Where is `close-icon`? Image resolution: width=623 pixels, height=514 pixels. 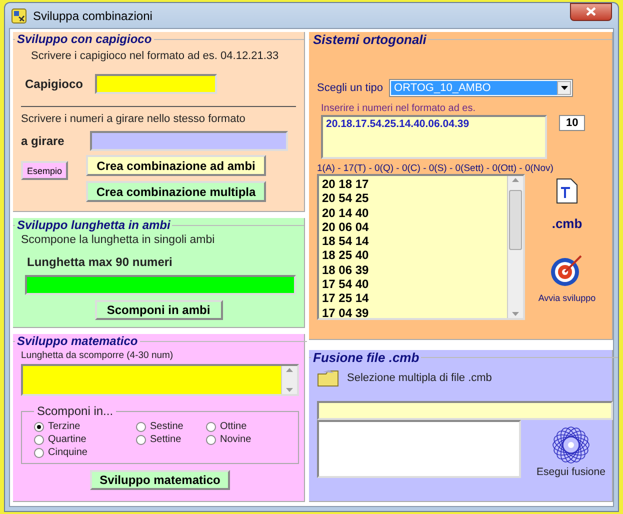 close-icon is located at coordinates (591, 11).